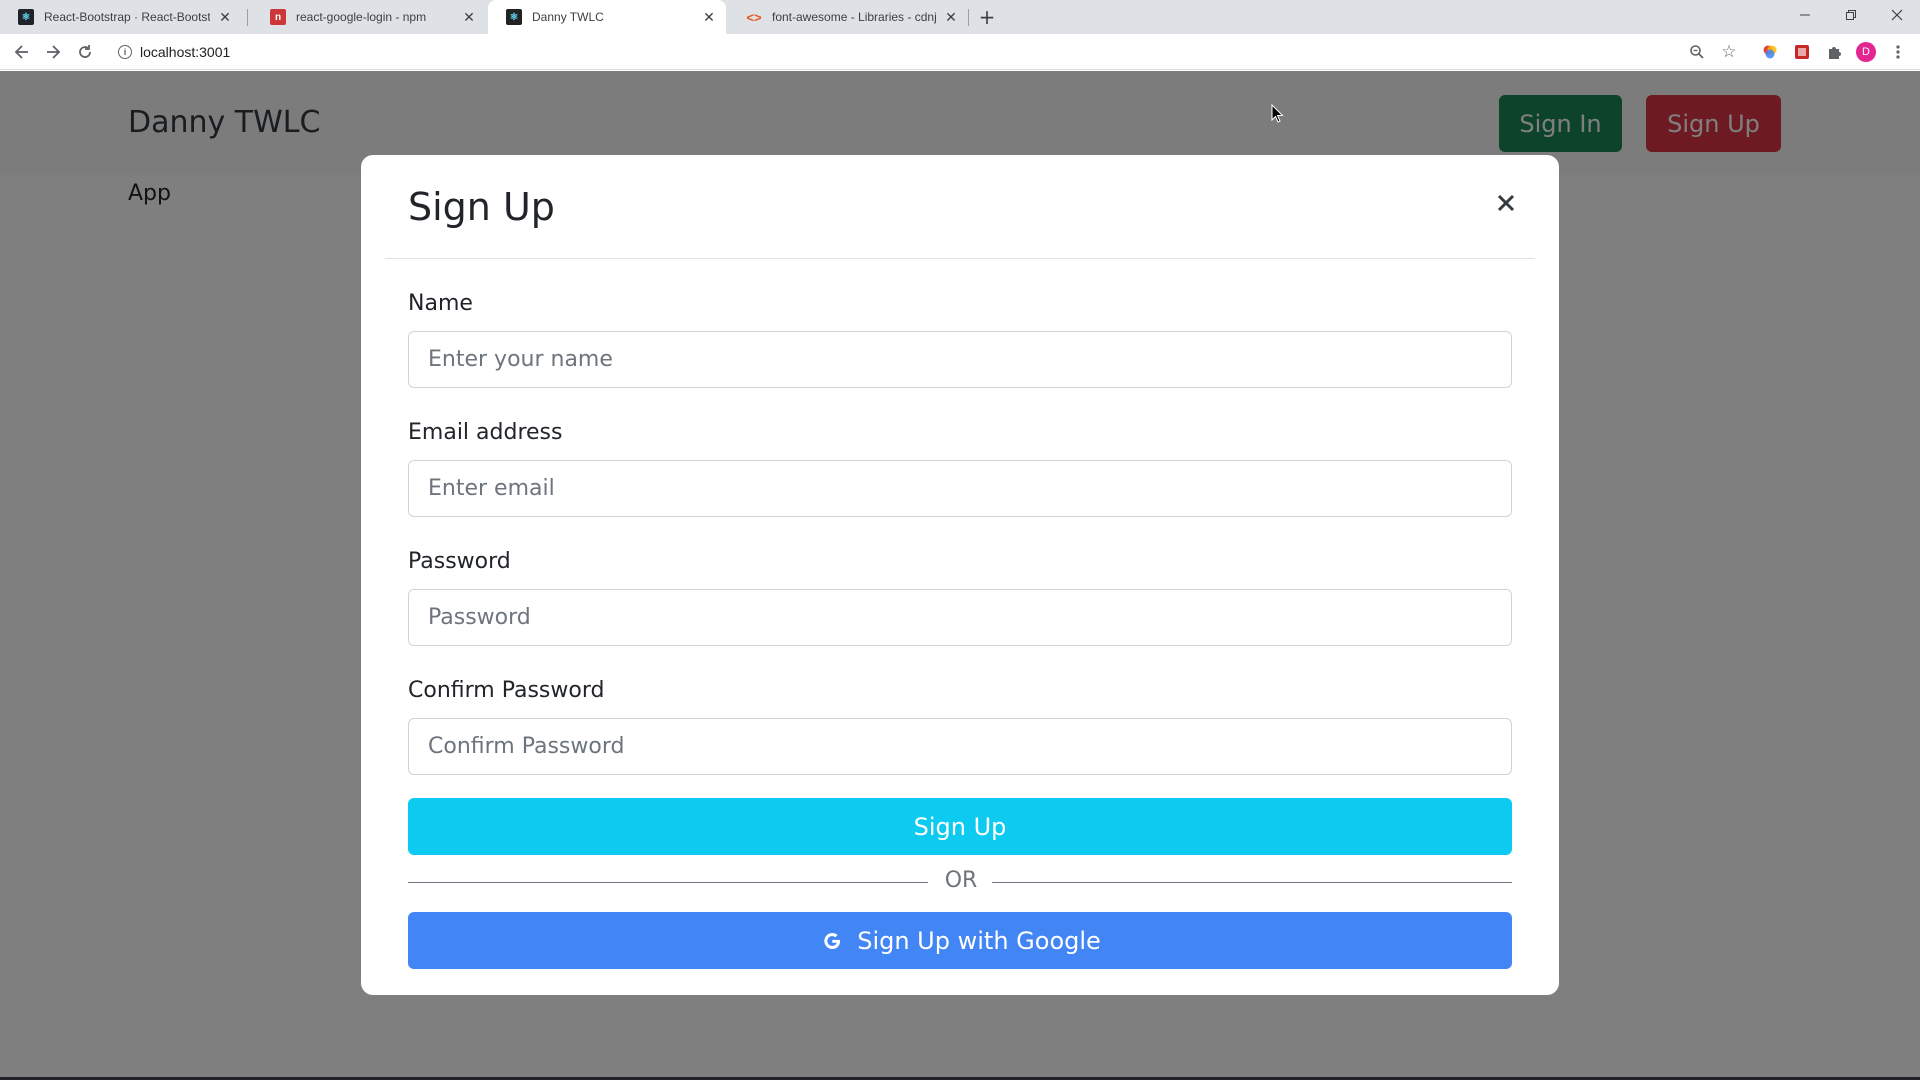 Image resolution: width=1920 pixels, height=1080 pixels. I want to click on pdf-extension-icon, so click(1802, 52).